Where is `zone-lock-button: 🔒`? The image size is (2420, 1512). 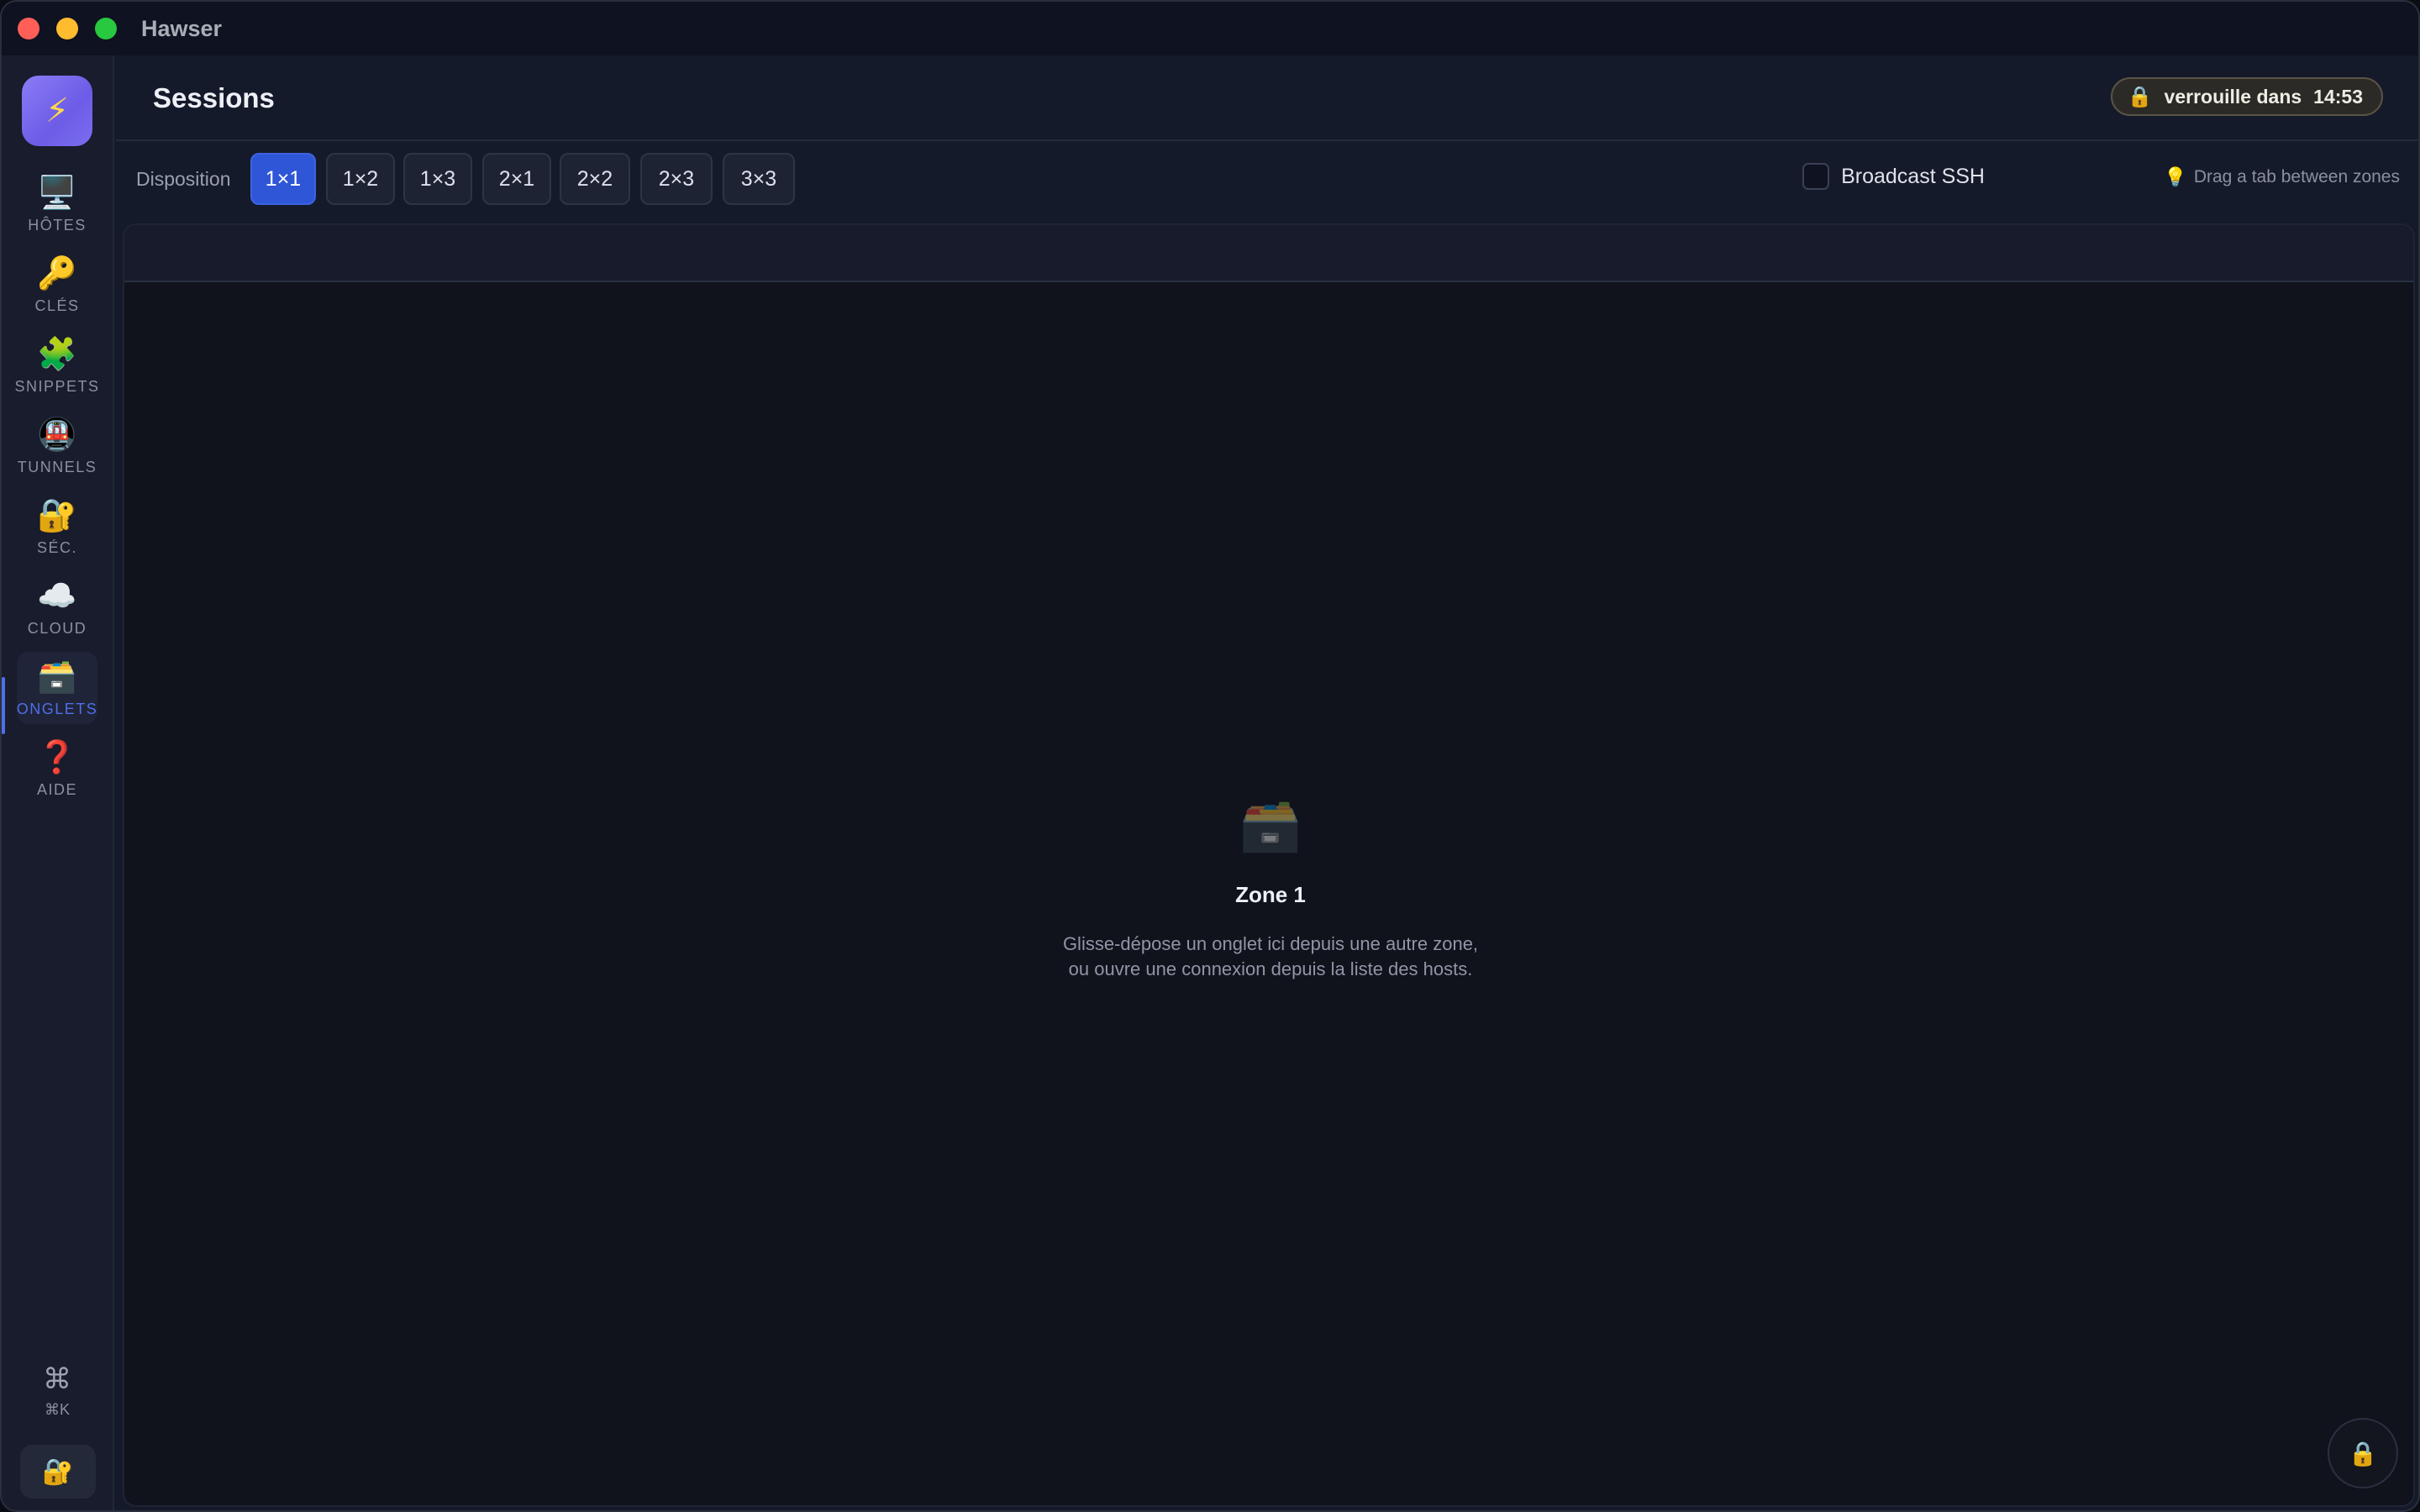 zone-lock-button: 🔒 is located at coordinates (2363, 1453).